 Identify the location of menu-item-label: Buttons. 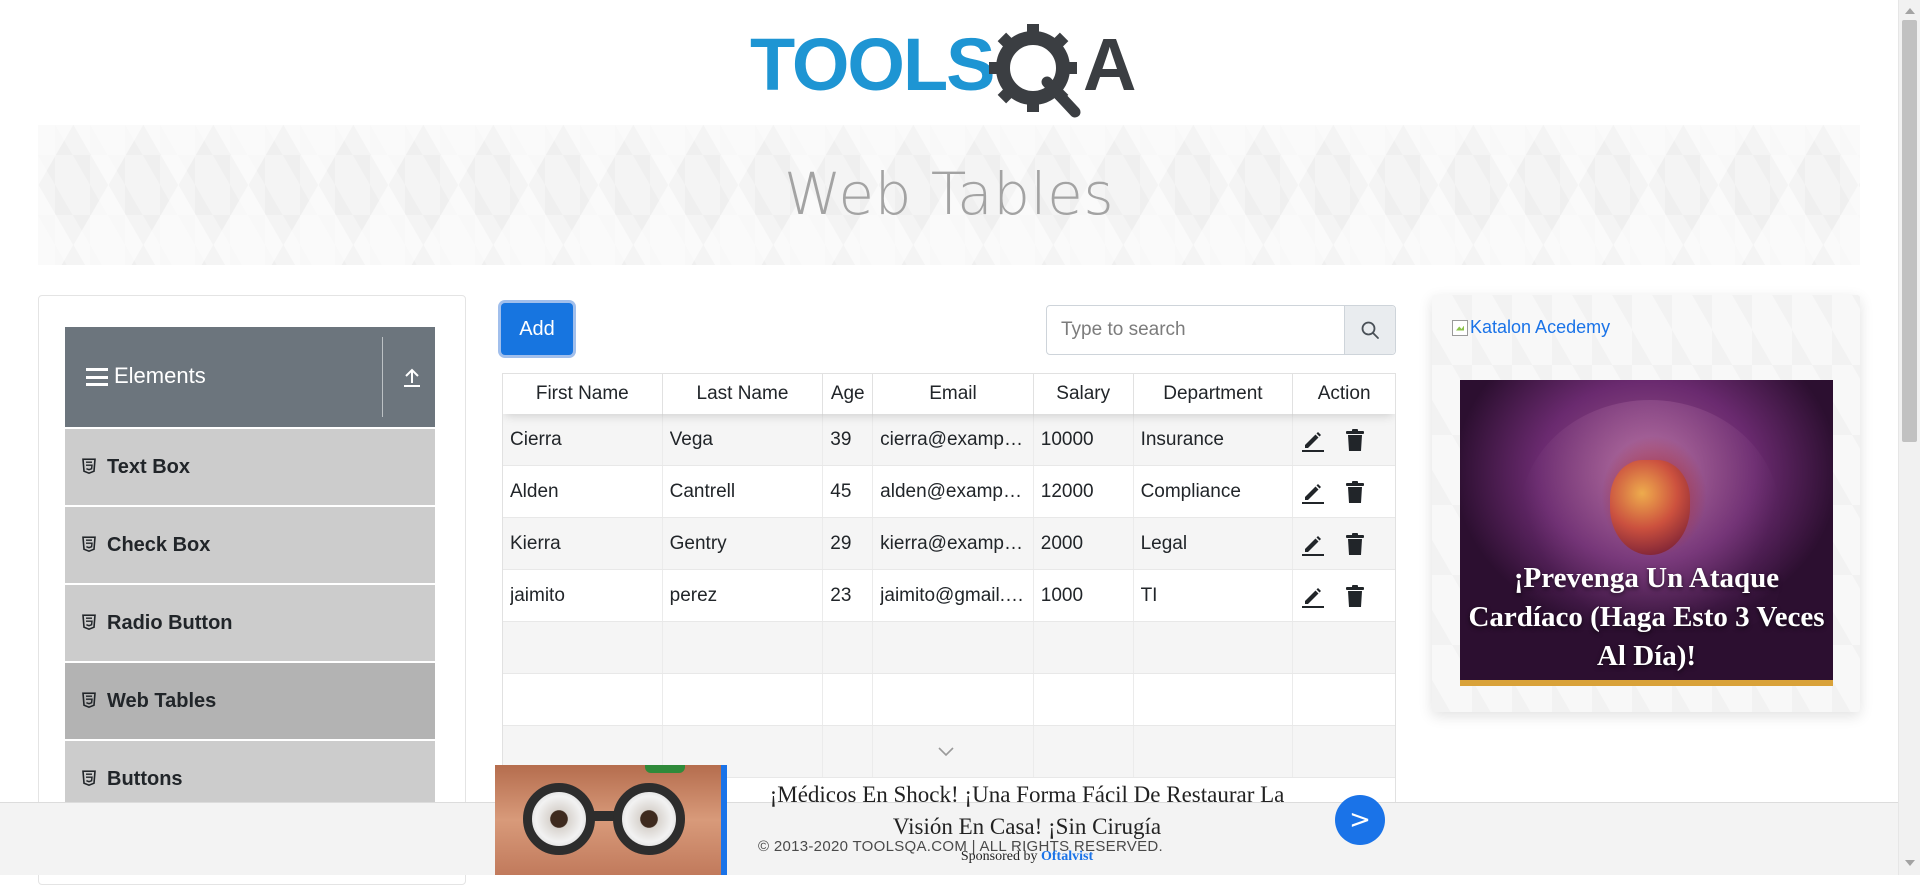
(145, 778).